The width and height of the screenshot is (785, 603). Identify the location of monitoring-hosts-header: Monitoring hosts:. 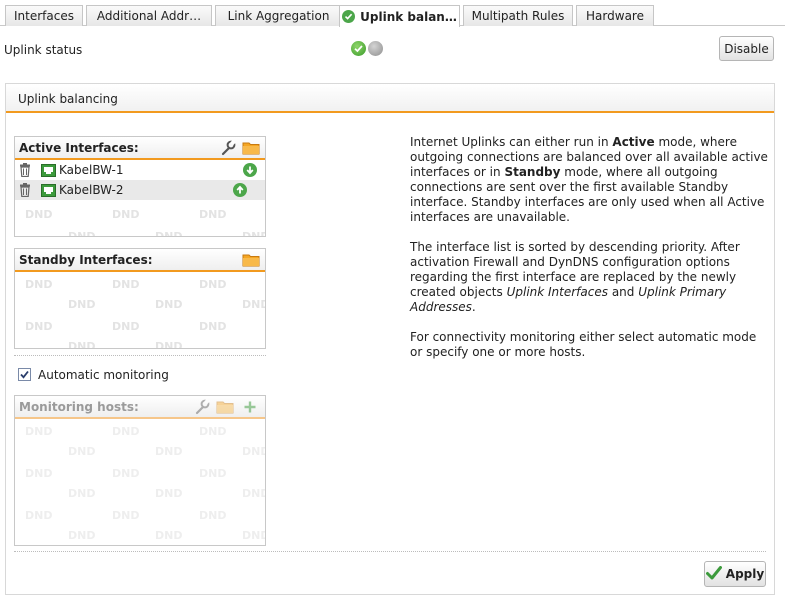
(140, 407).